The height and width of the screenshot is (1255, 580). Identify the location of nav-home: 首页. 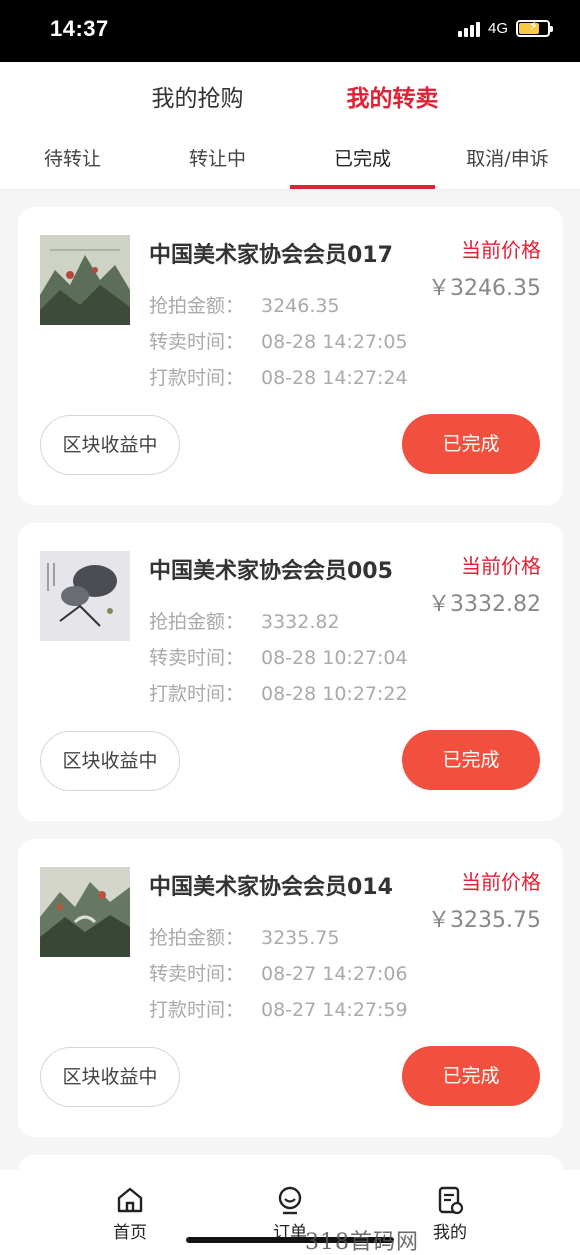
(130, 1212).